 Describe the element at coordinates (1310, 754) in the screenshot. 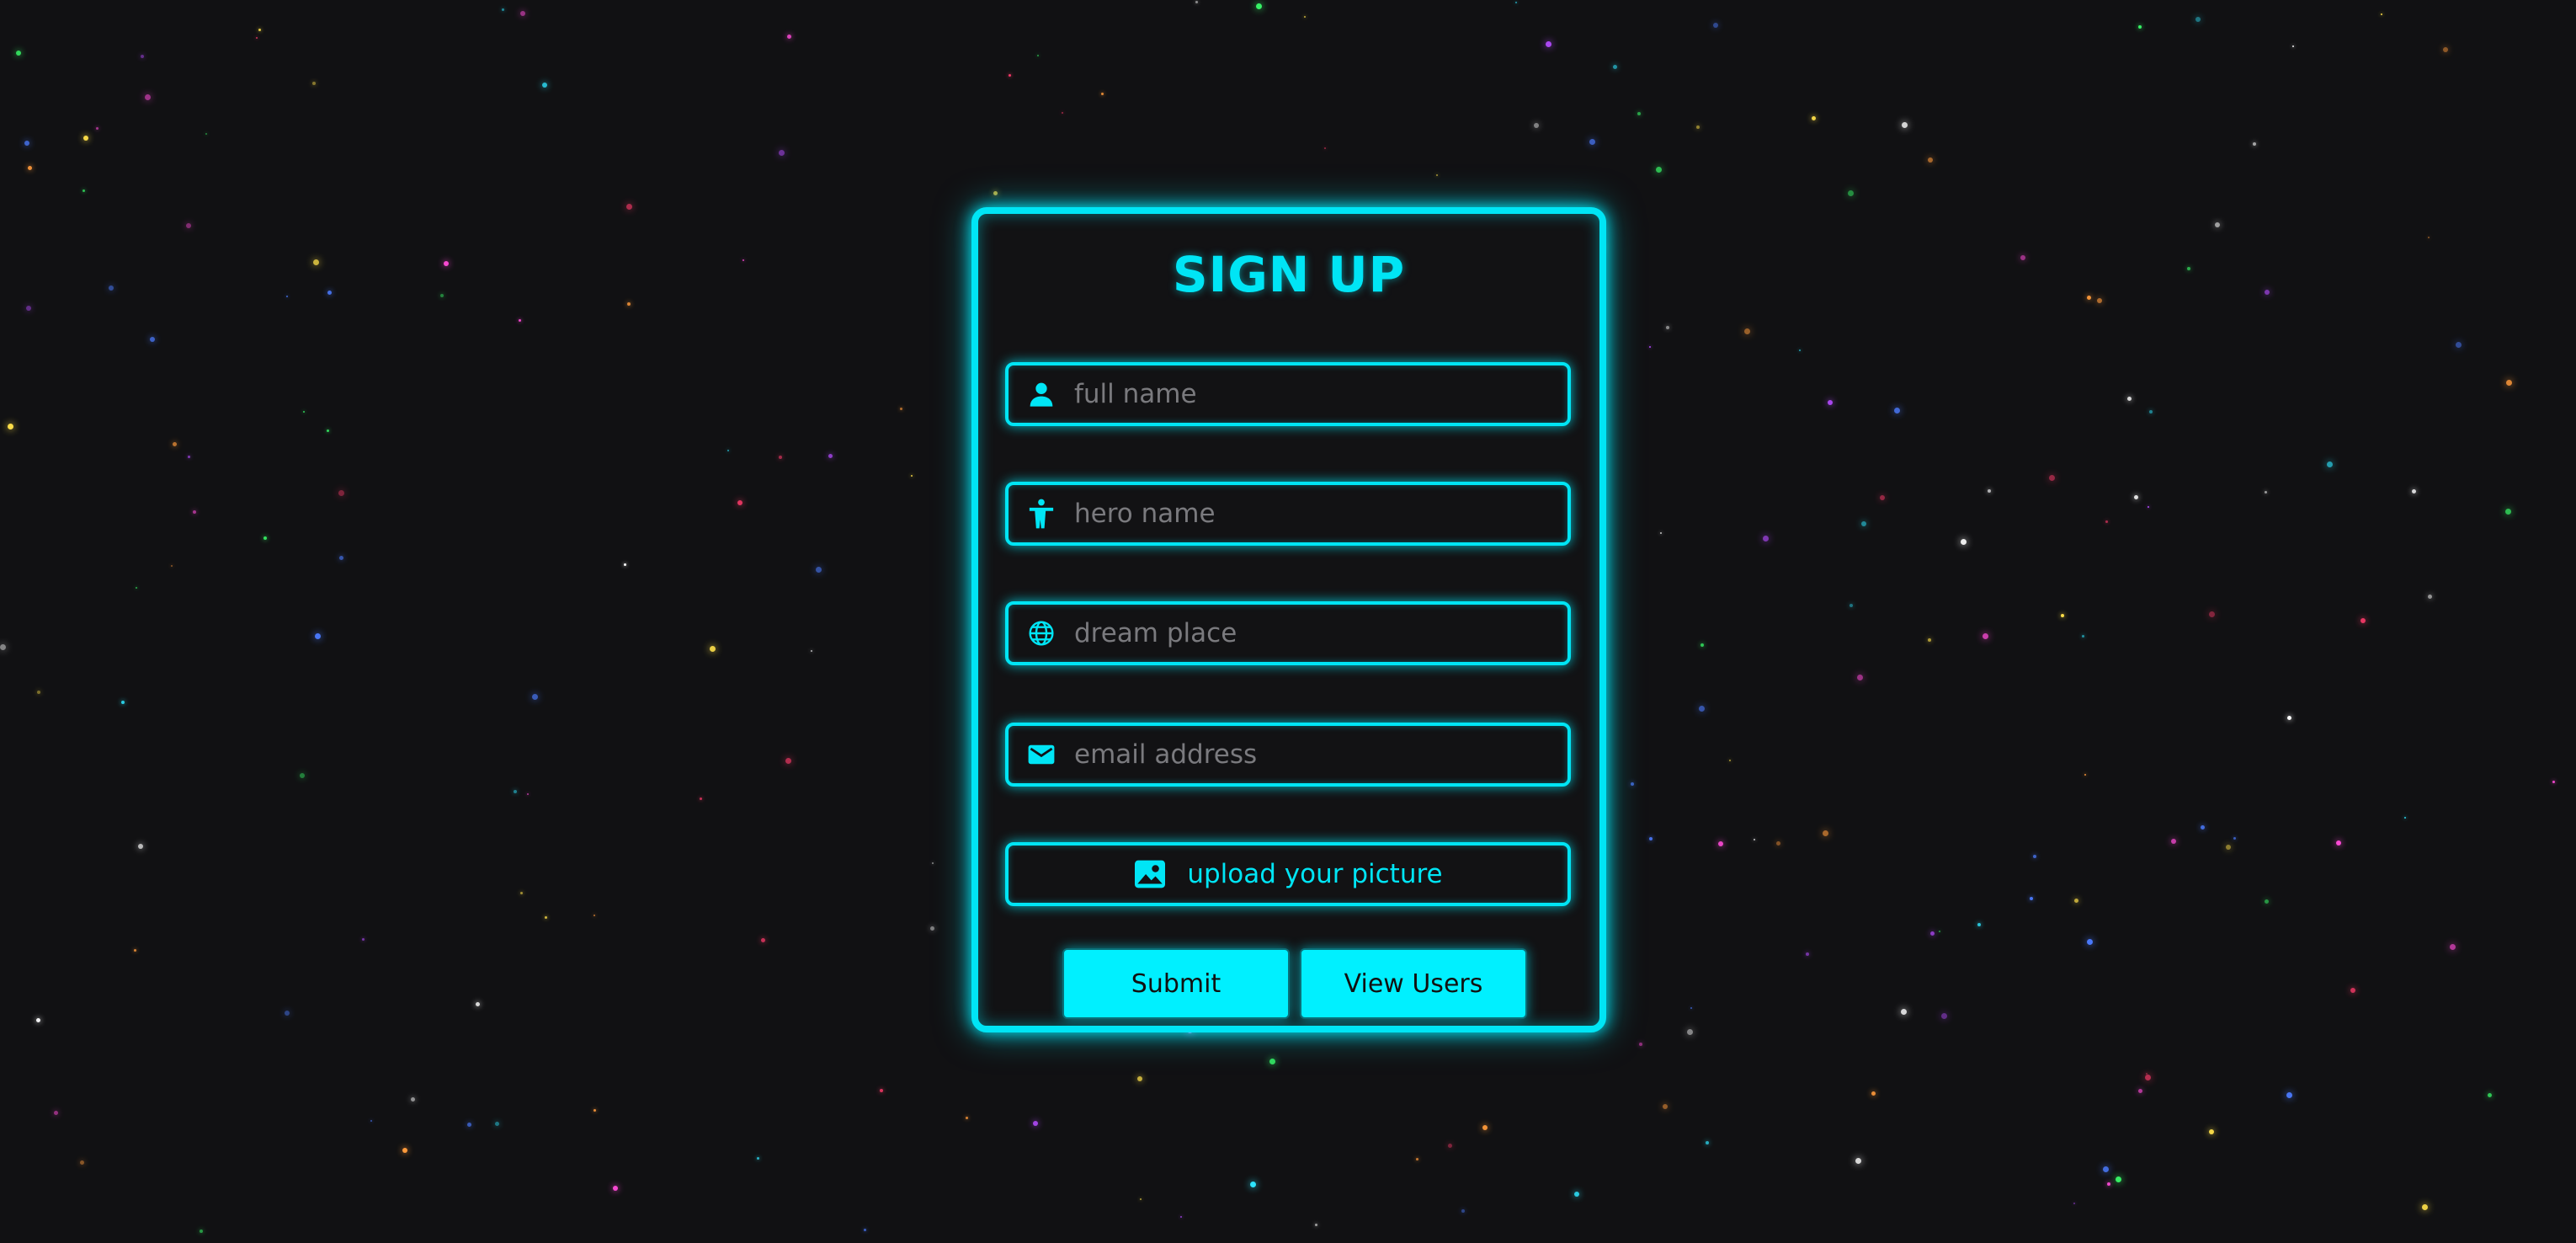

I see `email-input` at that location.